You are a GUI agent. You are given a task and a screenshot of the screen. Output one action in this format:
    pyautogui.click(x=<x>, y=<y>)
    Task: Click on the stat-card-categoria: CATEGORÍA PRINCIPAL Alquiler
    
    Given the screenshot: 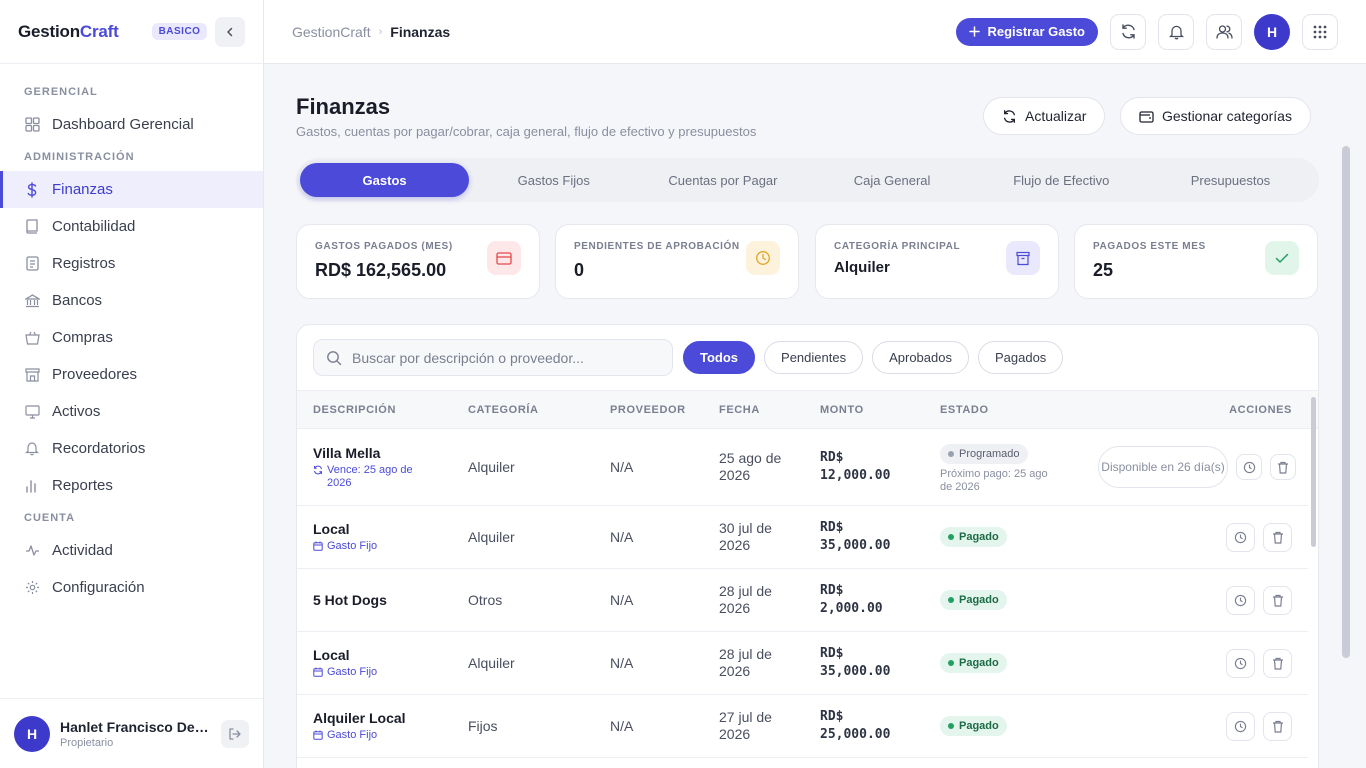 What is the action you would take?
    pyautogui.click(x=937, y=261)
    